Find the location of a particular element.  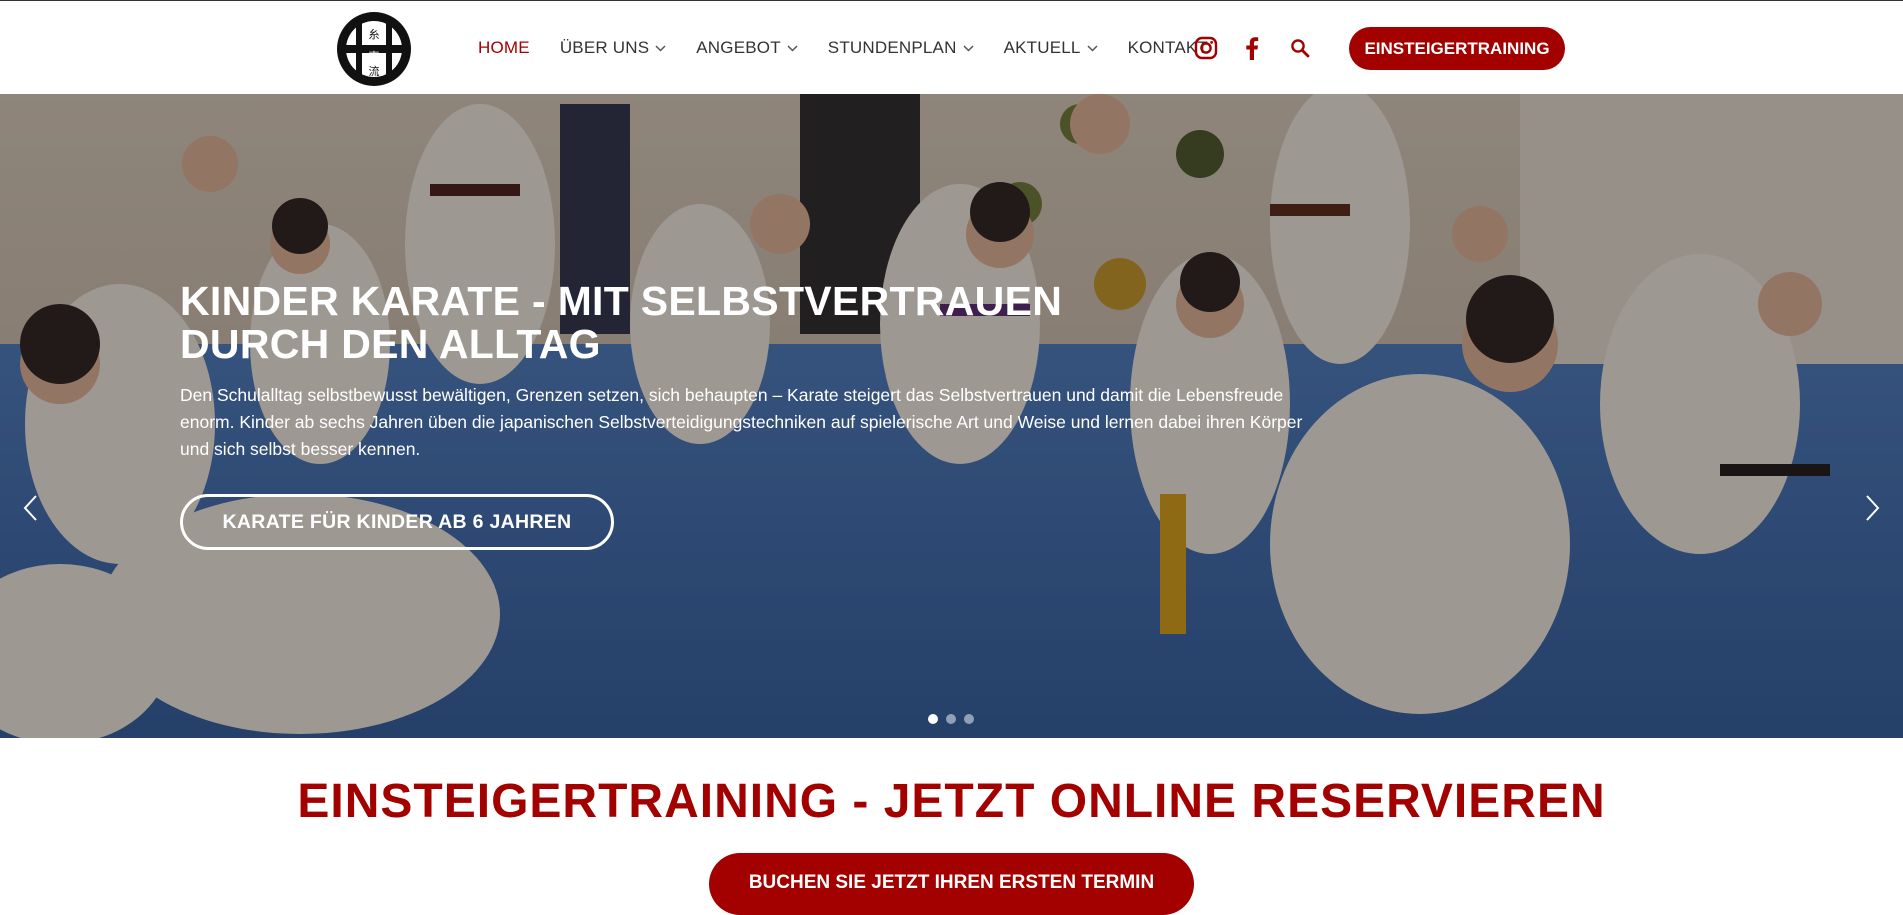

slider-prev-button is located at coordinates (30, 510).